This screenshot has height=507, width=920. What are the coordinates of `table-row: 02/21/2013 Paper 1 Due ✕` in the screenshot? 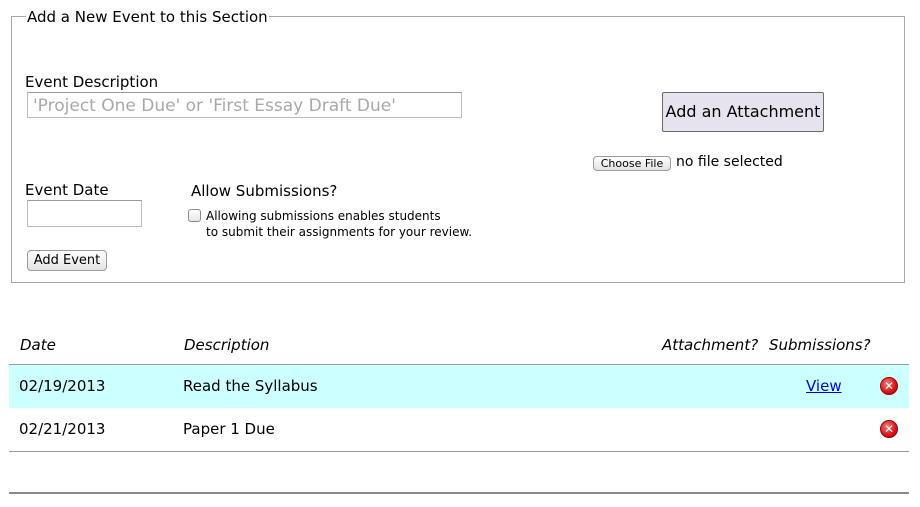 It's located at (459, 429).